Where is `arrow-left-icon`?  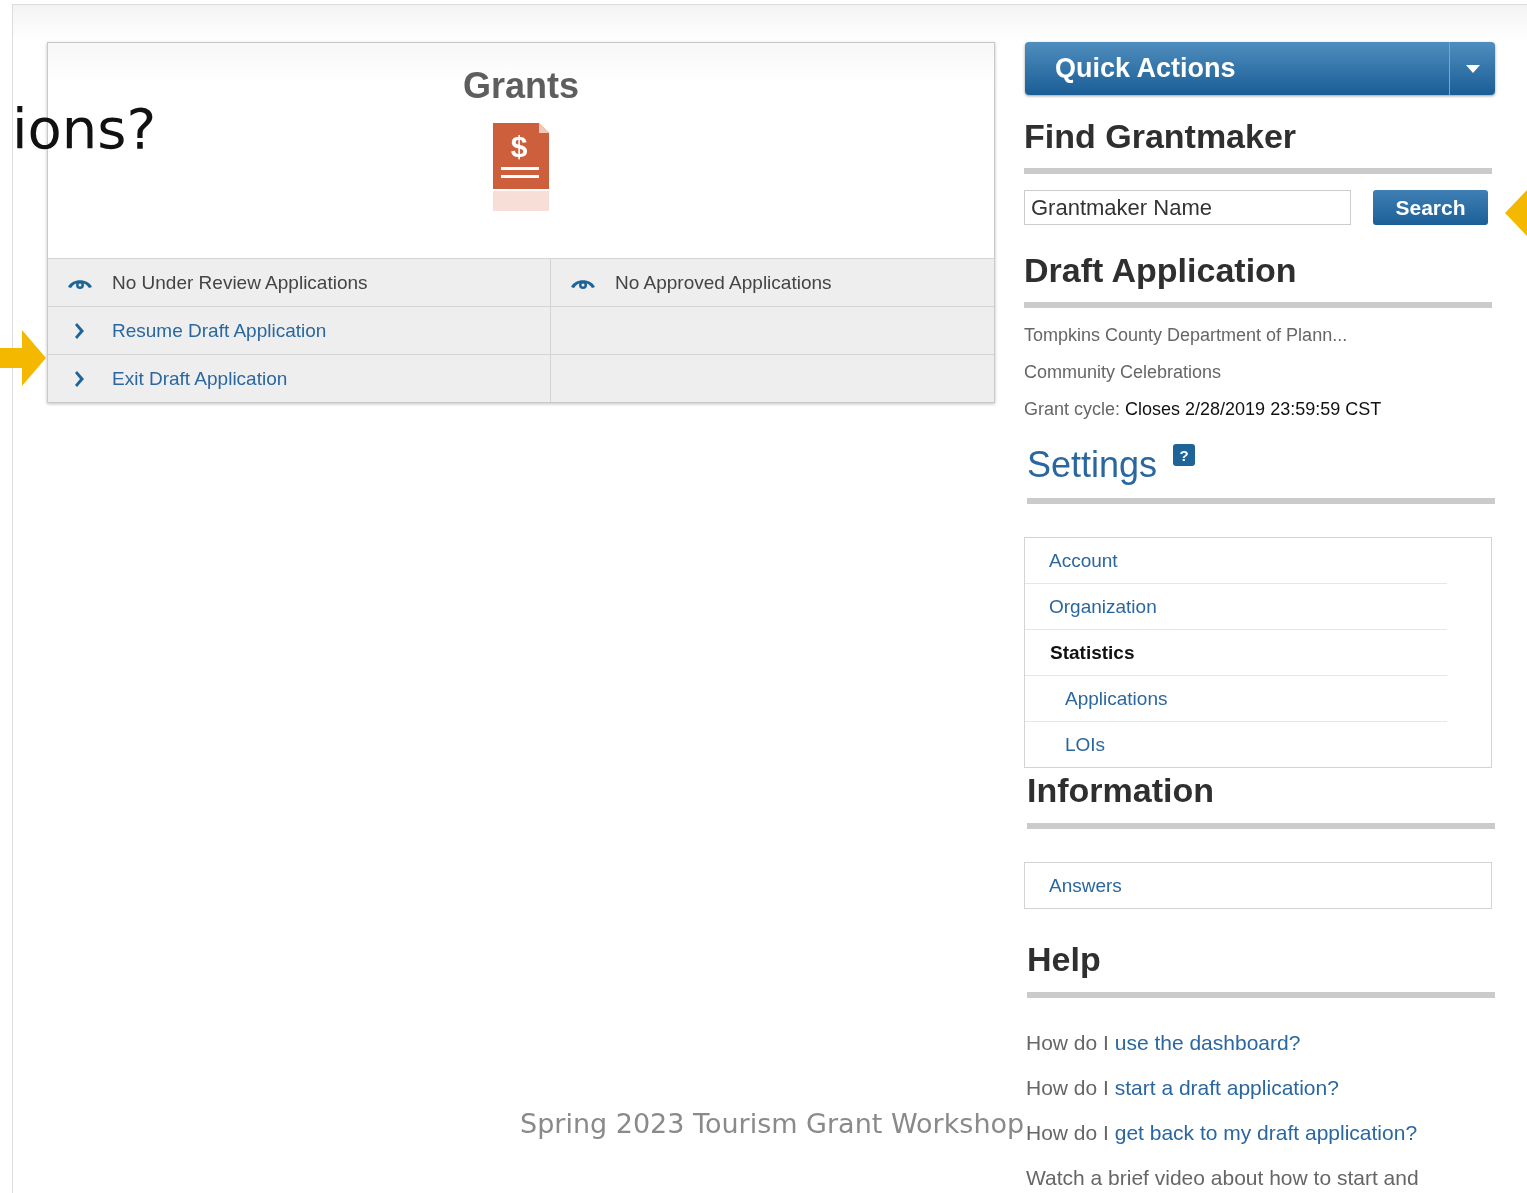 arrow-left-icon is located at coordinates (1516, 213).